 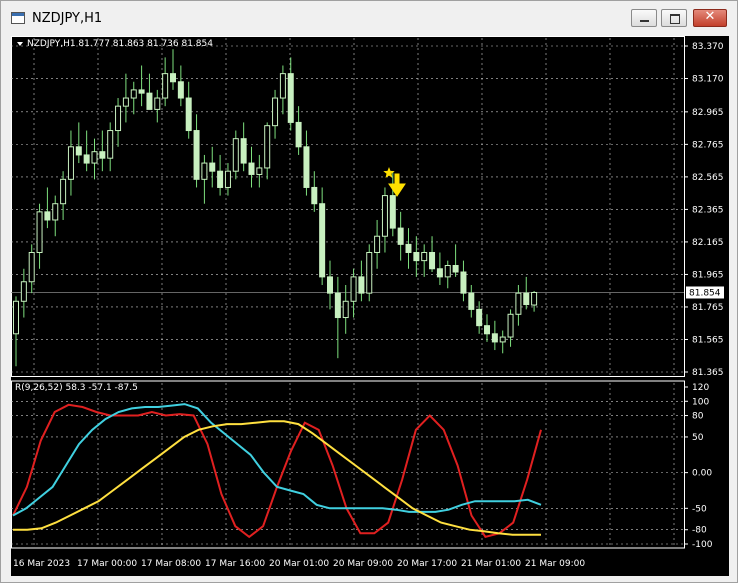 I want to click on indicator-axis-label: 0.00, so click(x=702, y=474).